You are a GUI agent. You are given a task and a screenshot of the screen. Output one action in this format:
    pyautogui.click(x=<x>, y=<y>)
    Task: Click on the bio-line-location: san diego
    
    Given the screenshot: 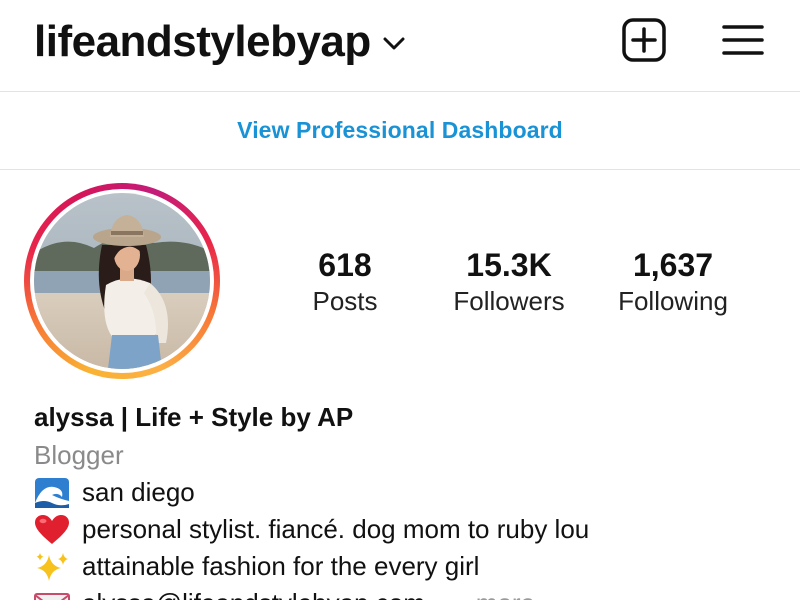 What is the action you would take?
    pyautogui.click(x=414, y=492)
    